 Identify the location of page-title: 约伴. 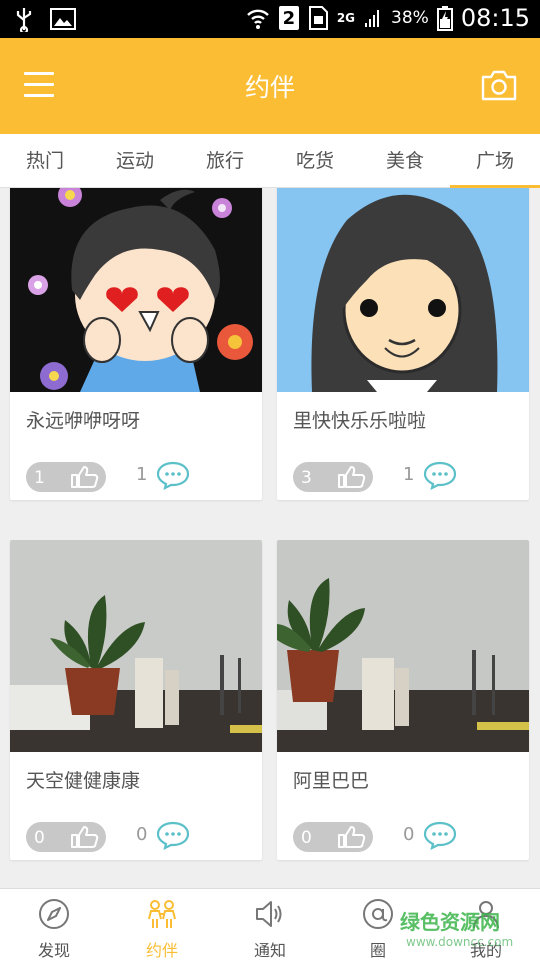
(269, 87).